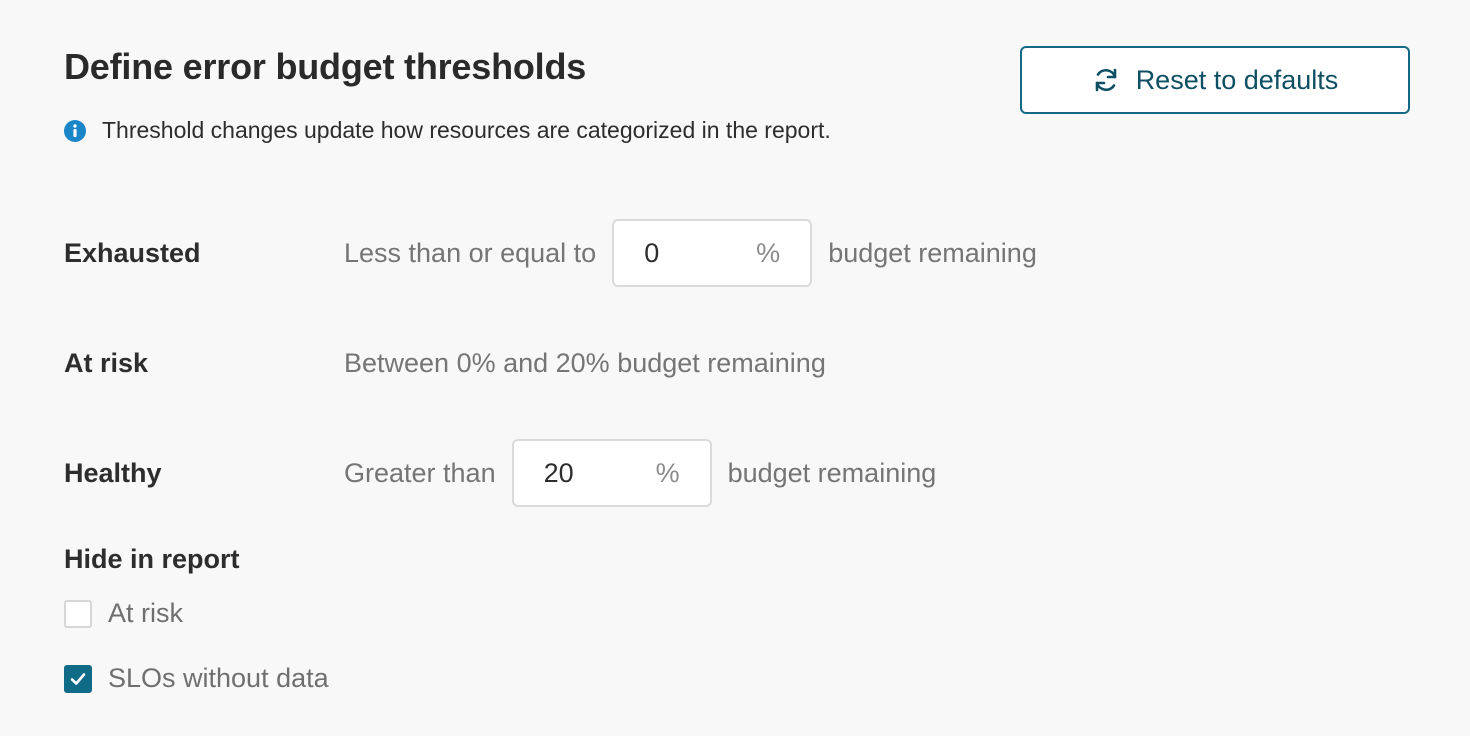 This screenshot has height=736, width=1470. I want to click on checkmark-icon, so click(78, 678).